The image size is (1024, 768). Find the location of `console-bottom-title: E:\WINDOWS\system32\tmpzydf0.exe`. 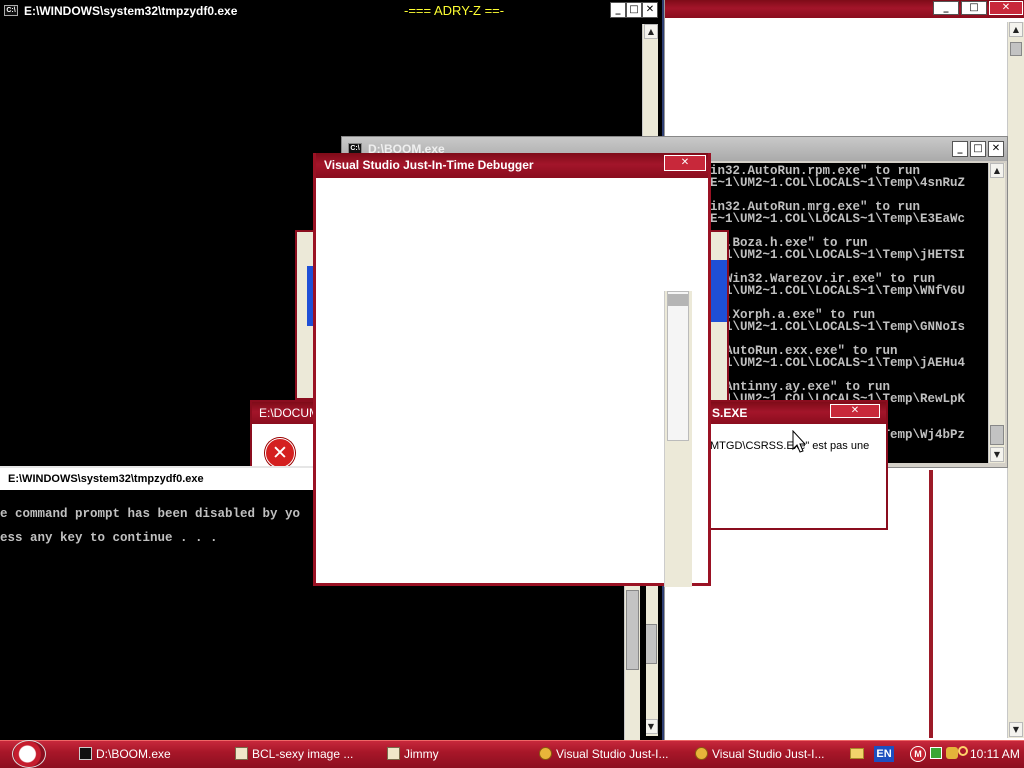

console-bottom-title: E:\WINDOWS\system32\tmpzydf0.exe is located at coordinates (106, 479).